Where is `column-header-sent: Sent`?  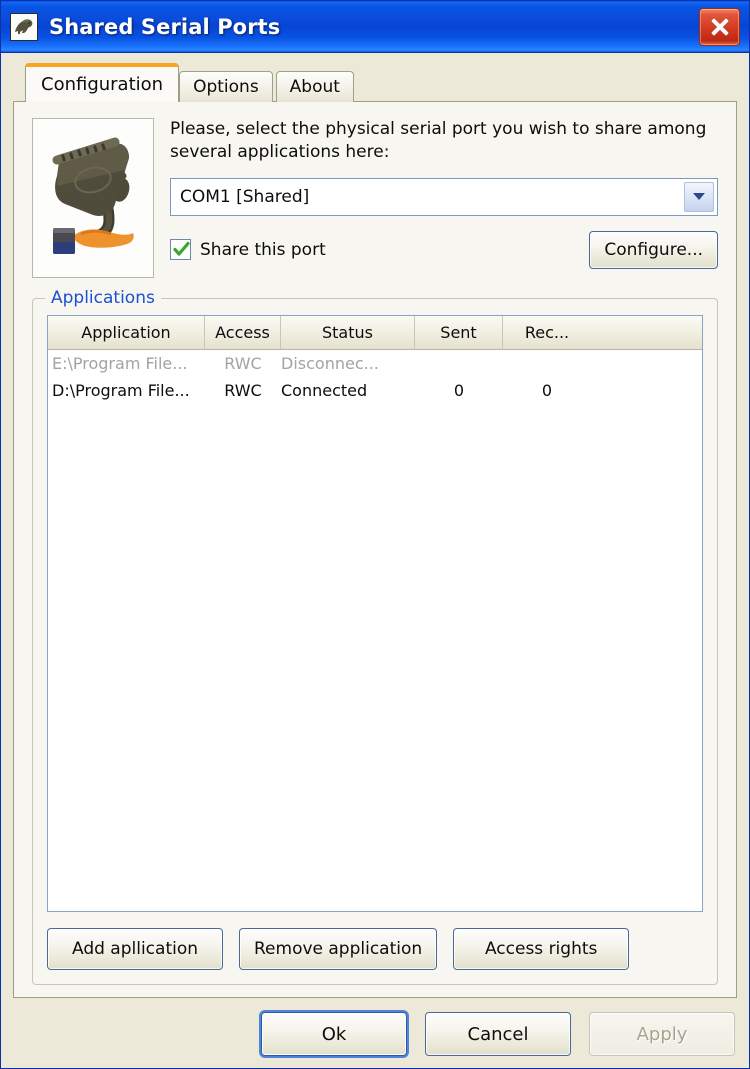
column-header-sent: Sent is located at coordinates (459, 332).